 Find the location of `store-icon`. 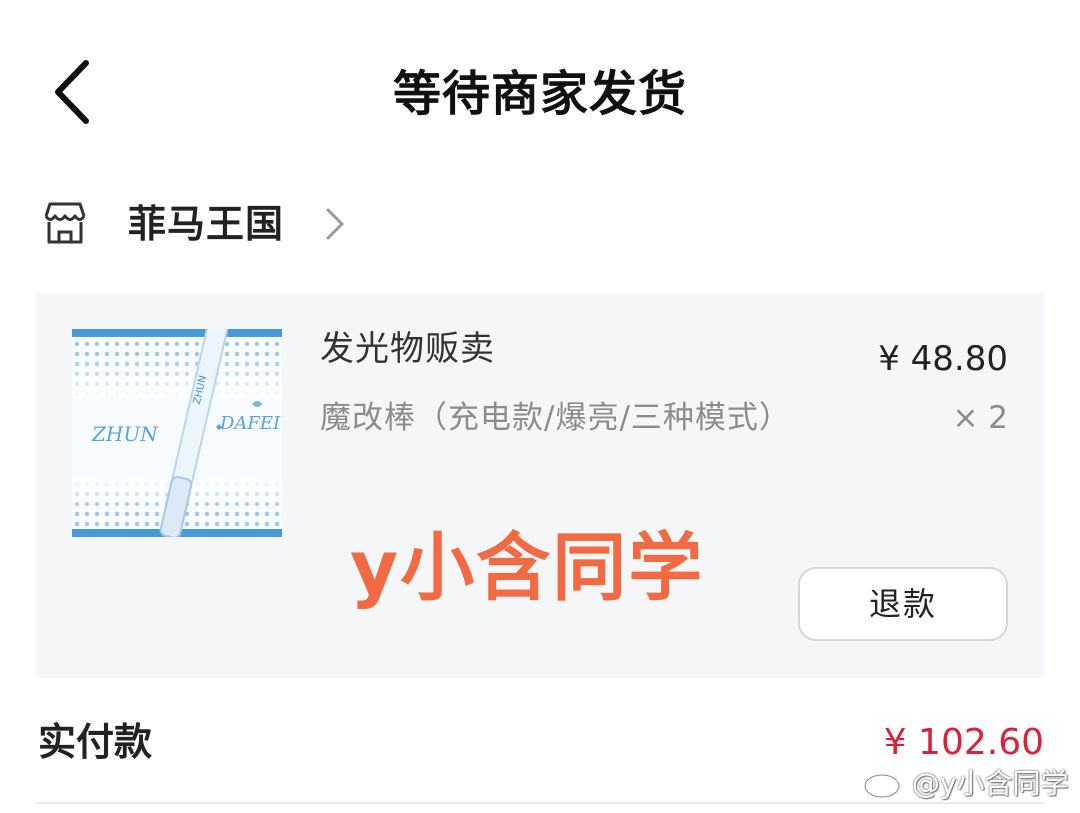

store-icon is located at coordinates (65, 223).